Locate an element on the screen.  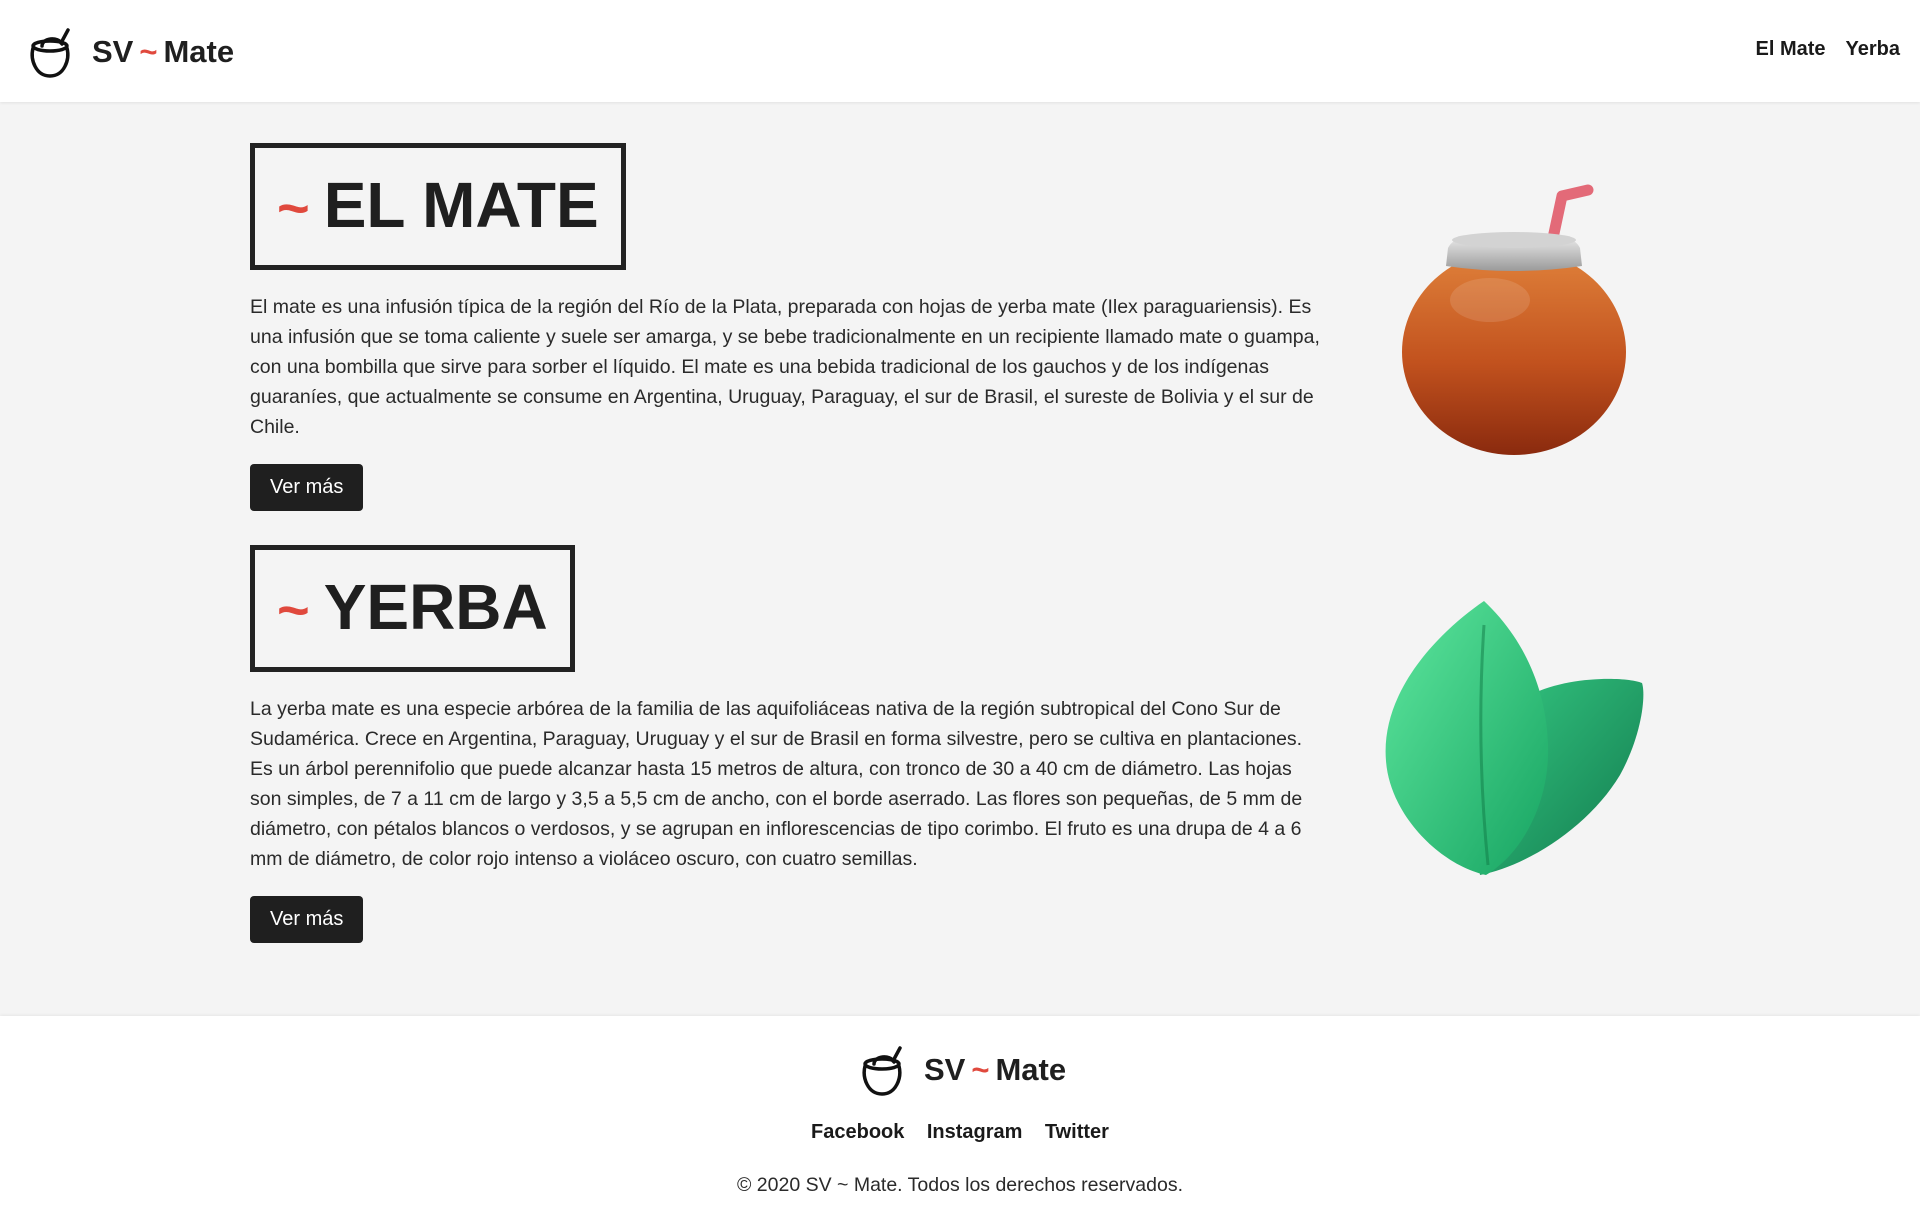
footer-link-instagram: Instagram is located at coordinates (975, 1132).